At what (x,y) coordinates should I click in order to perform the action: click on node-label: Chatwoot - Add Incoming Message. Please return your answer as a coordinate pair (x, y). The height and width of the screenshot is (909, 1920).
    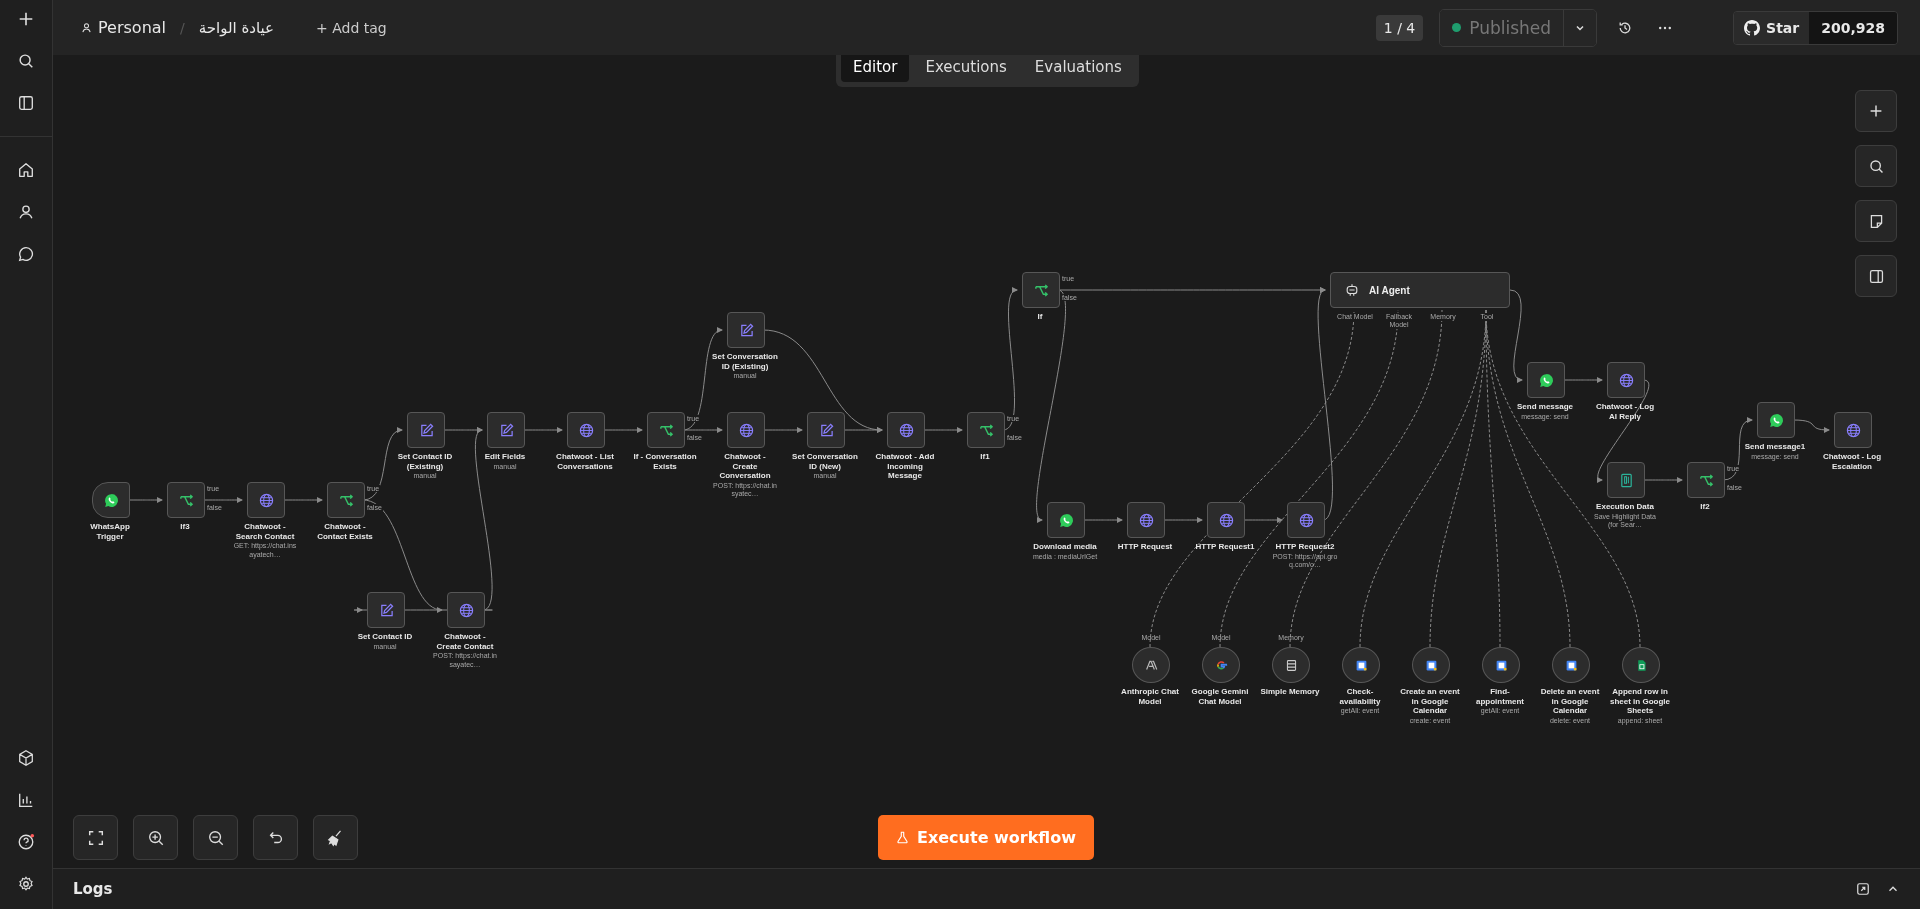
    Looking at the image, I should click on (905, 466).